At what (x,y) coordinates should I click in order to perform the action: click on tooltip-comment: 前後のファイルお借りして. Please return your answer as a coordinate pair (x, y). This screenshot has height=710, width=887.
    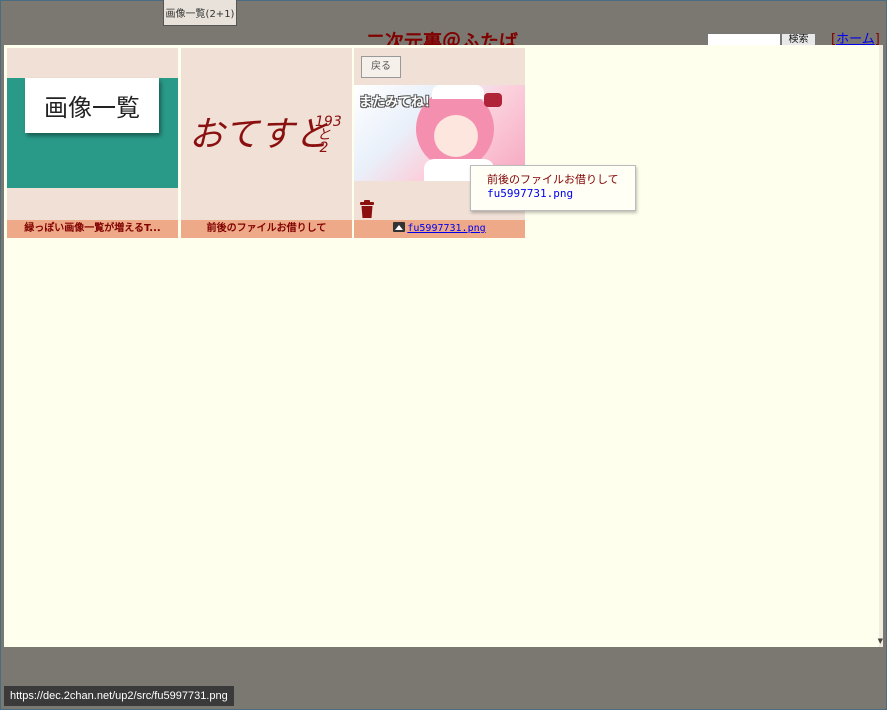
    Looking at the image, I should click on (553, 179).